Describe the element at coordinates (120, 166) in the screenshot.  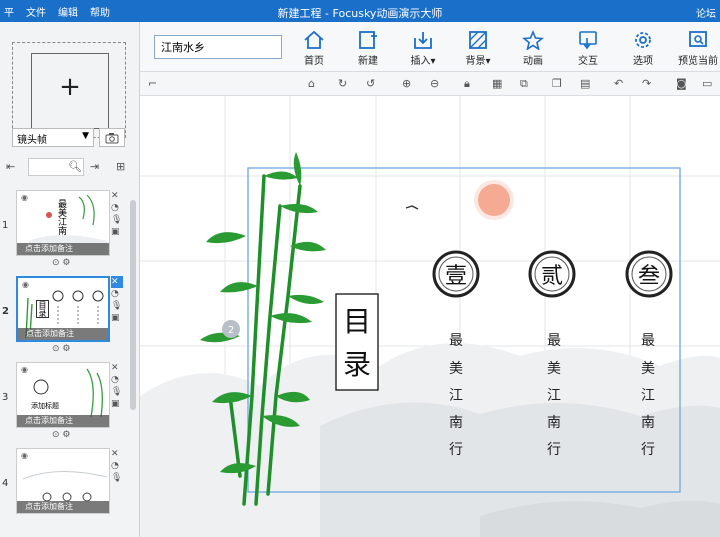
I see `slide-settings-icon: ⊞` at that location.